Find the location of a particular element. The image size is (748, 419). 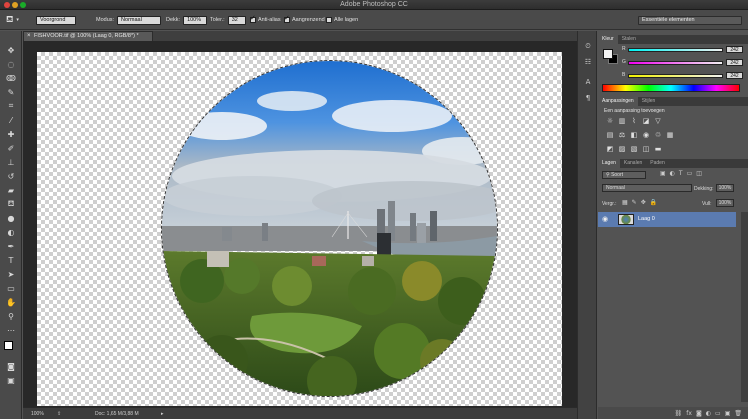

zoom-tool-icon: ⚲ is located at coordinates (11, 316).